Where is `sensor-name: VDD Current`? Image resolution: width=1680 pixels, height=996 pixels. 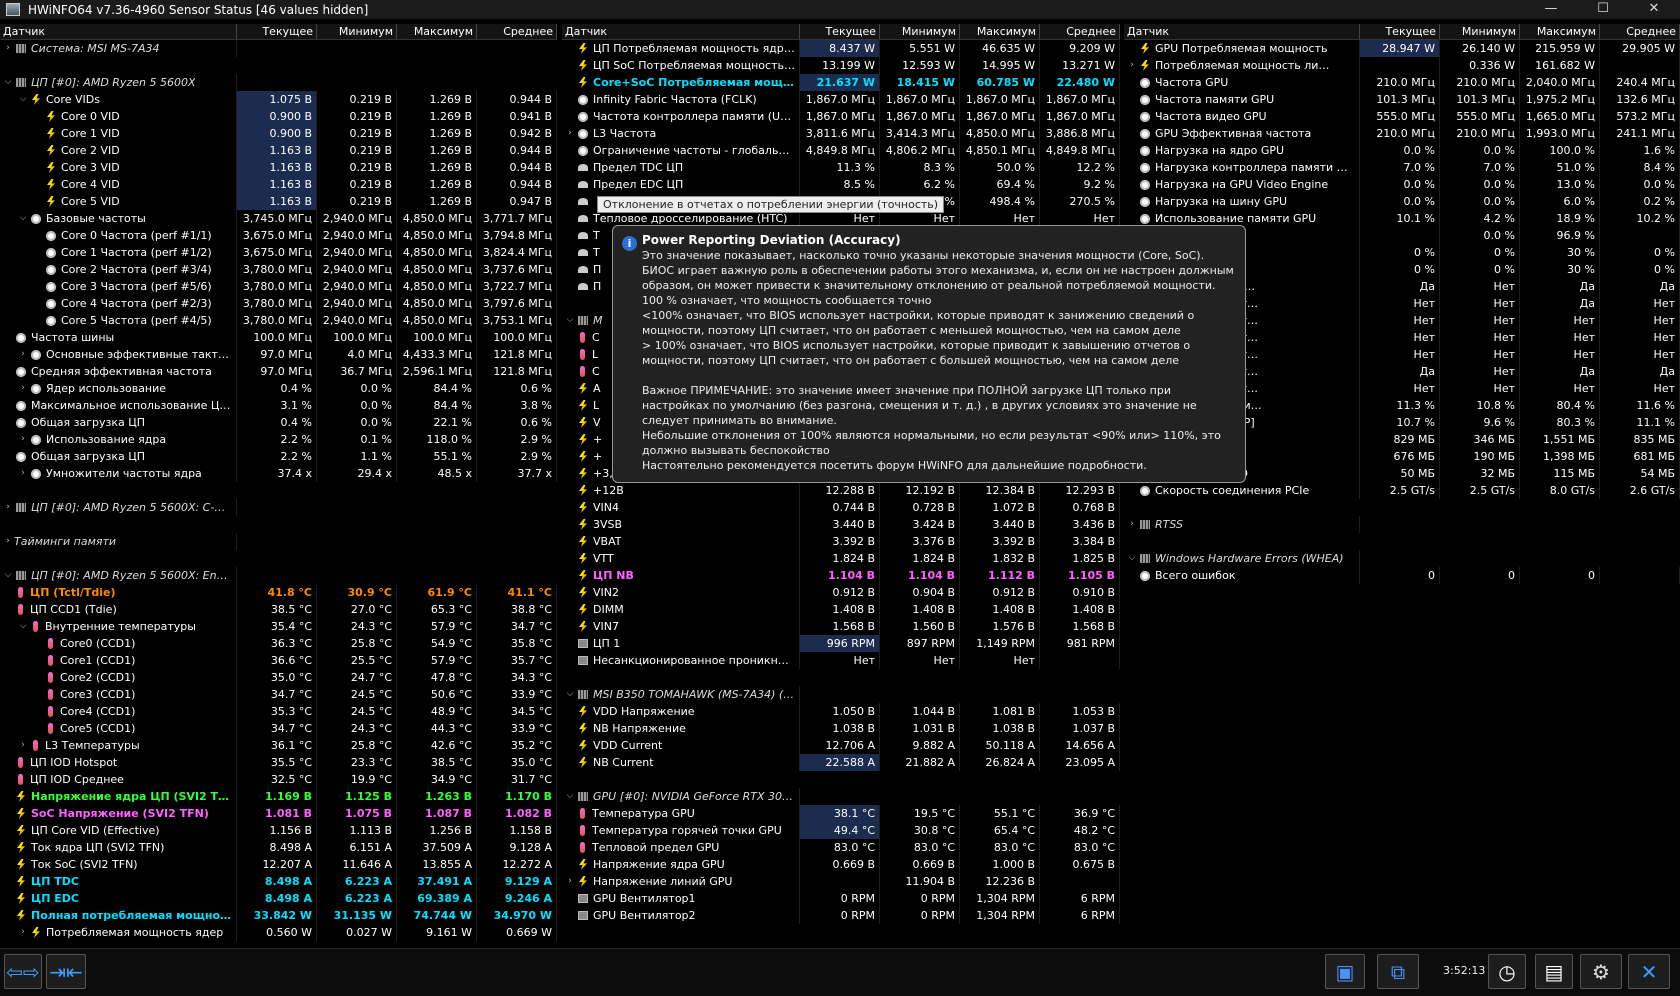
sensor-name: VDD Current is located at coordinates (681, 745).